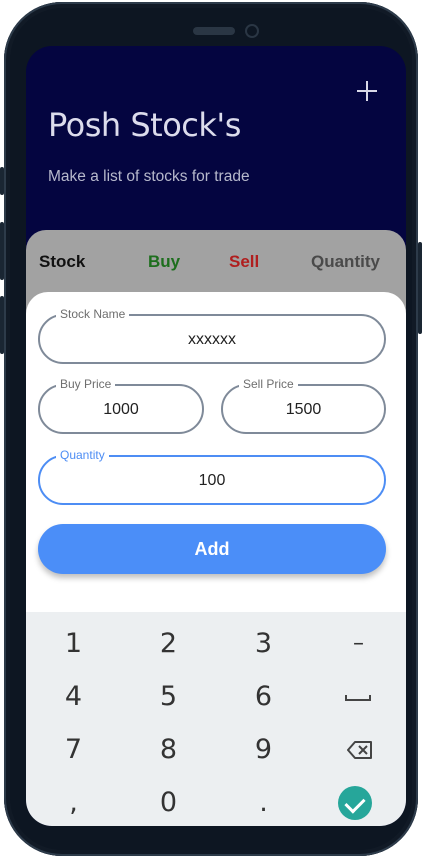 The height and width of the screenshot is (858, 423). I want to click on backspace-icon, so click(359, 750).